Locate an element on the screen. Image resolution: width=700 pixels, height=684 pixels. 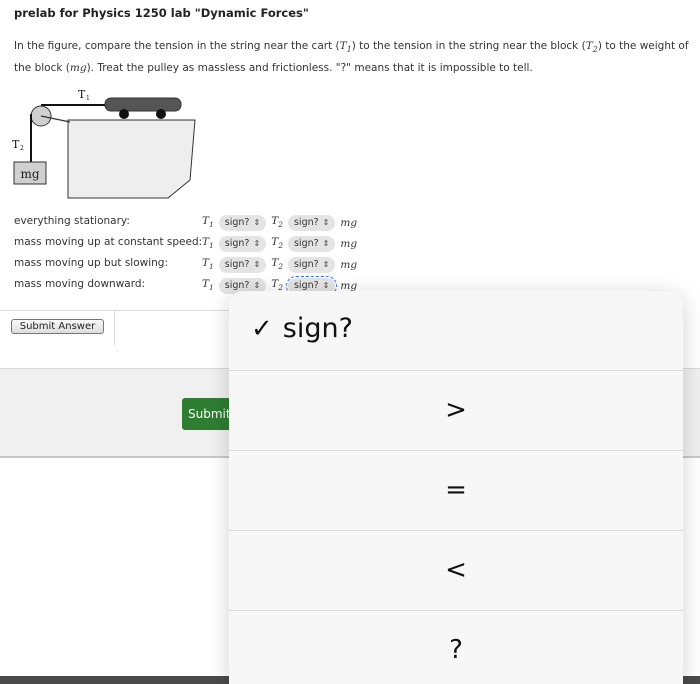
row-label: everything stationary: is located at coordinates (72, 221).